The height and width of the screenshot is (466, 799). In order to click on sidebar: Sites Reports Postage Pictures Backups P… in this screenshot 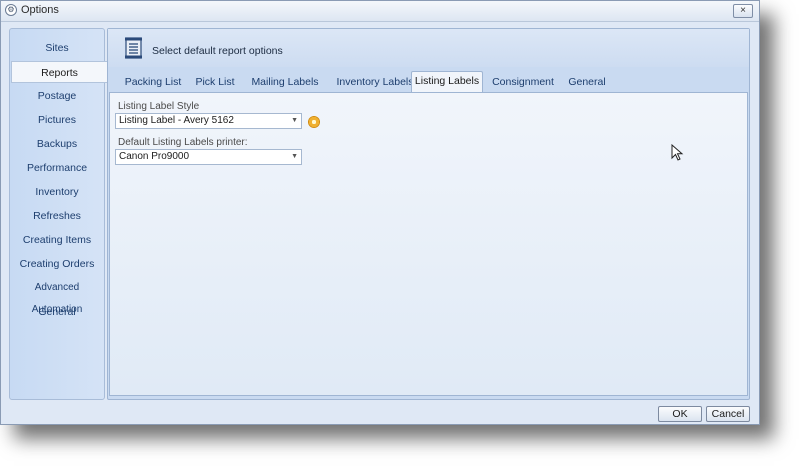, I will do `click(58, 214)`.